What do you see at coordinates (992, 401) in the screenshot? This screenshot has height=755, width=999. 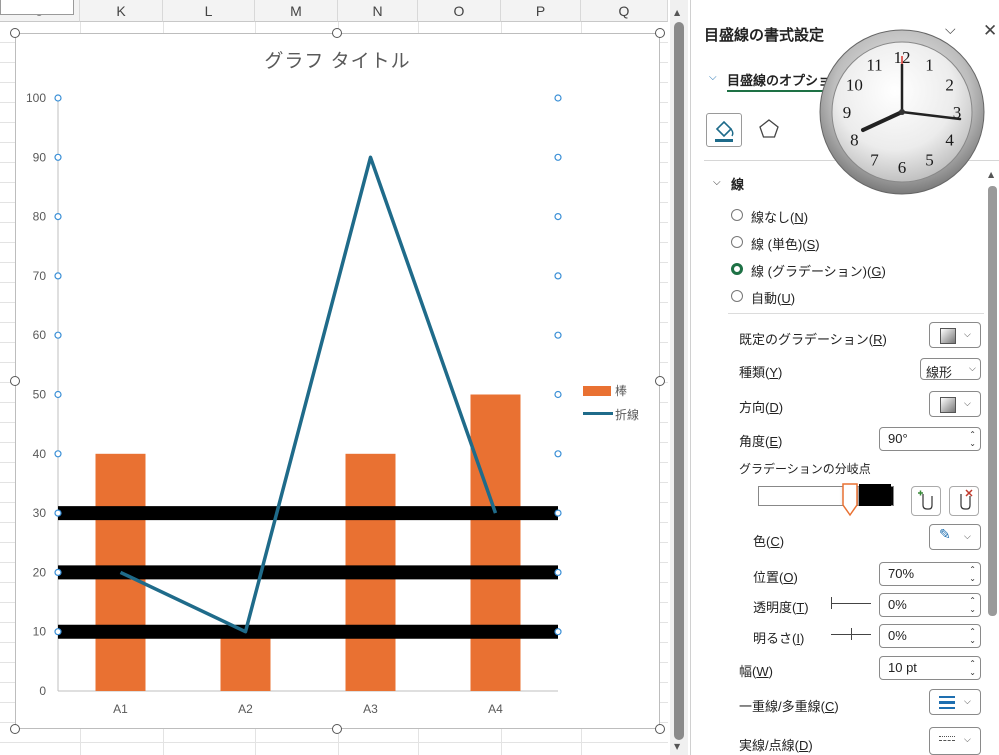 I see `pane-scroll-thumb` at bounding box center [992, 401].